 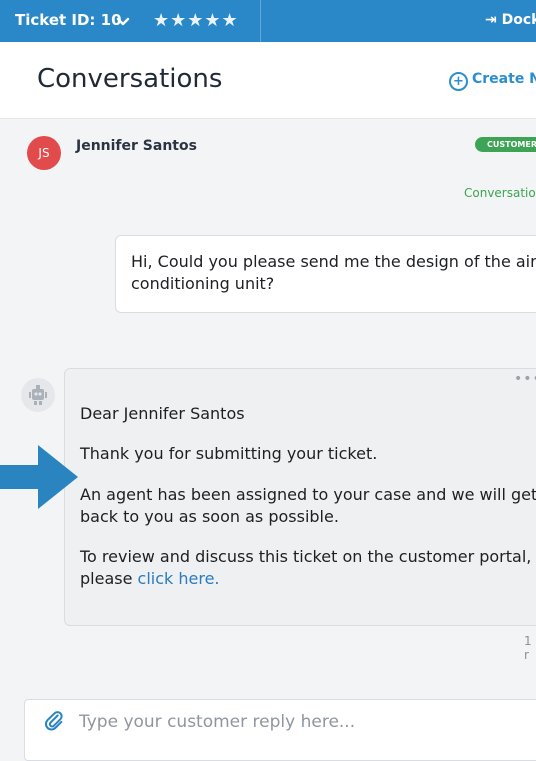 What do you see at coordinates (162, 413) in the screenshot?
I see `bot-greeting: Dear Jennifer Santos` at bounding box center [162, 413].